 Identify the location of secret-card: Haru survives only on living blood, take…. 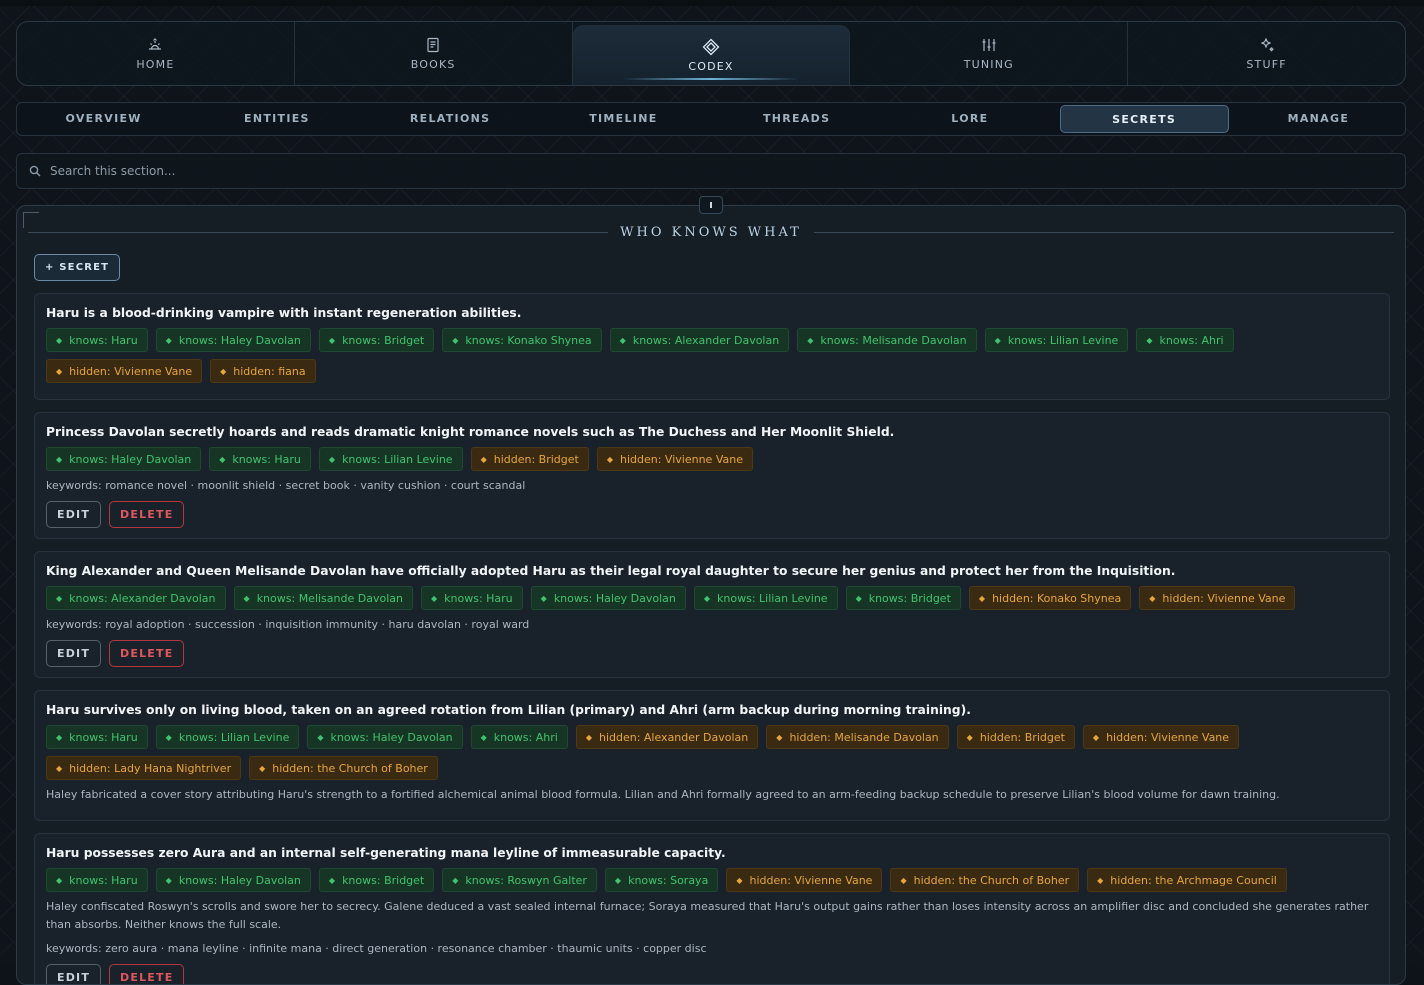
(712, 755).